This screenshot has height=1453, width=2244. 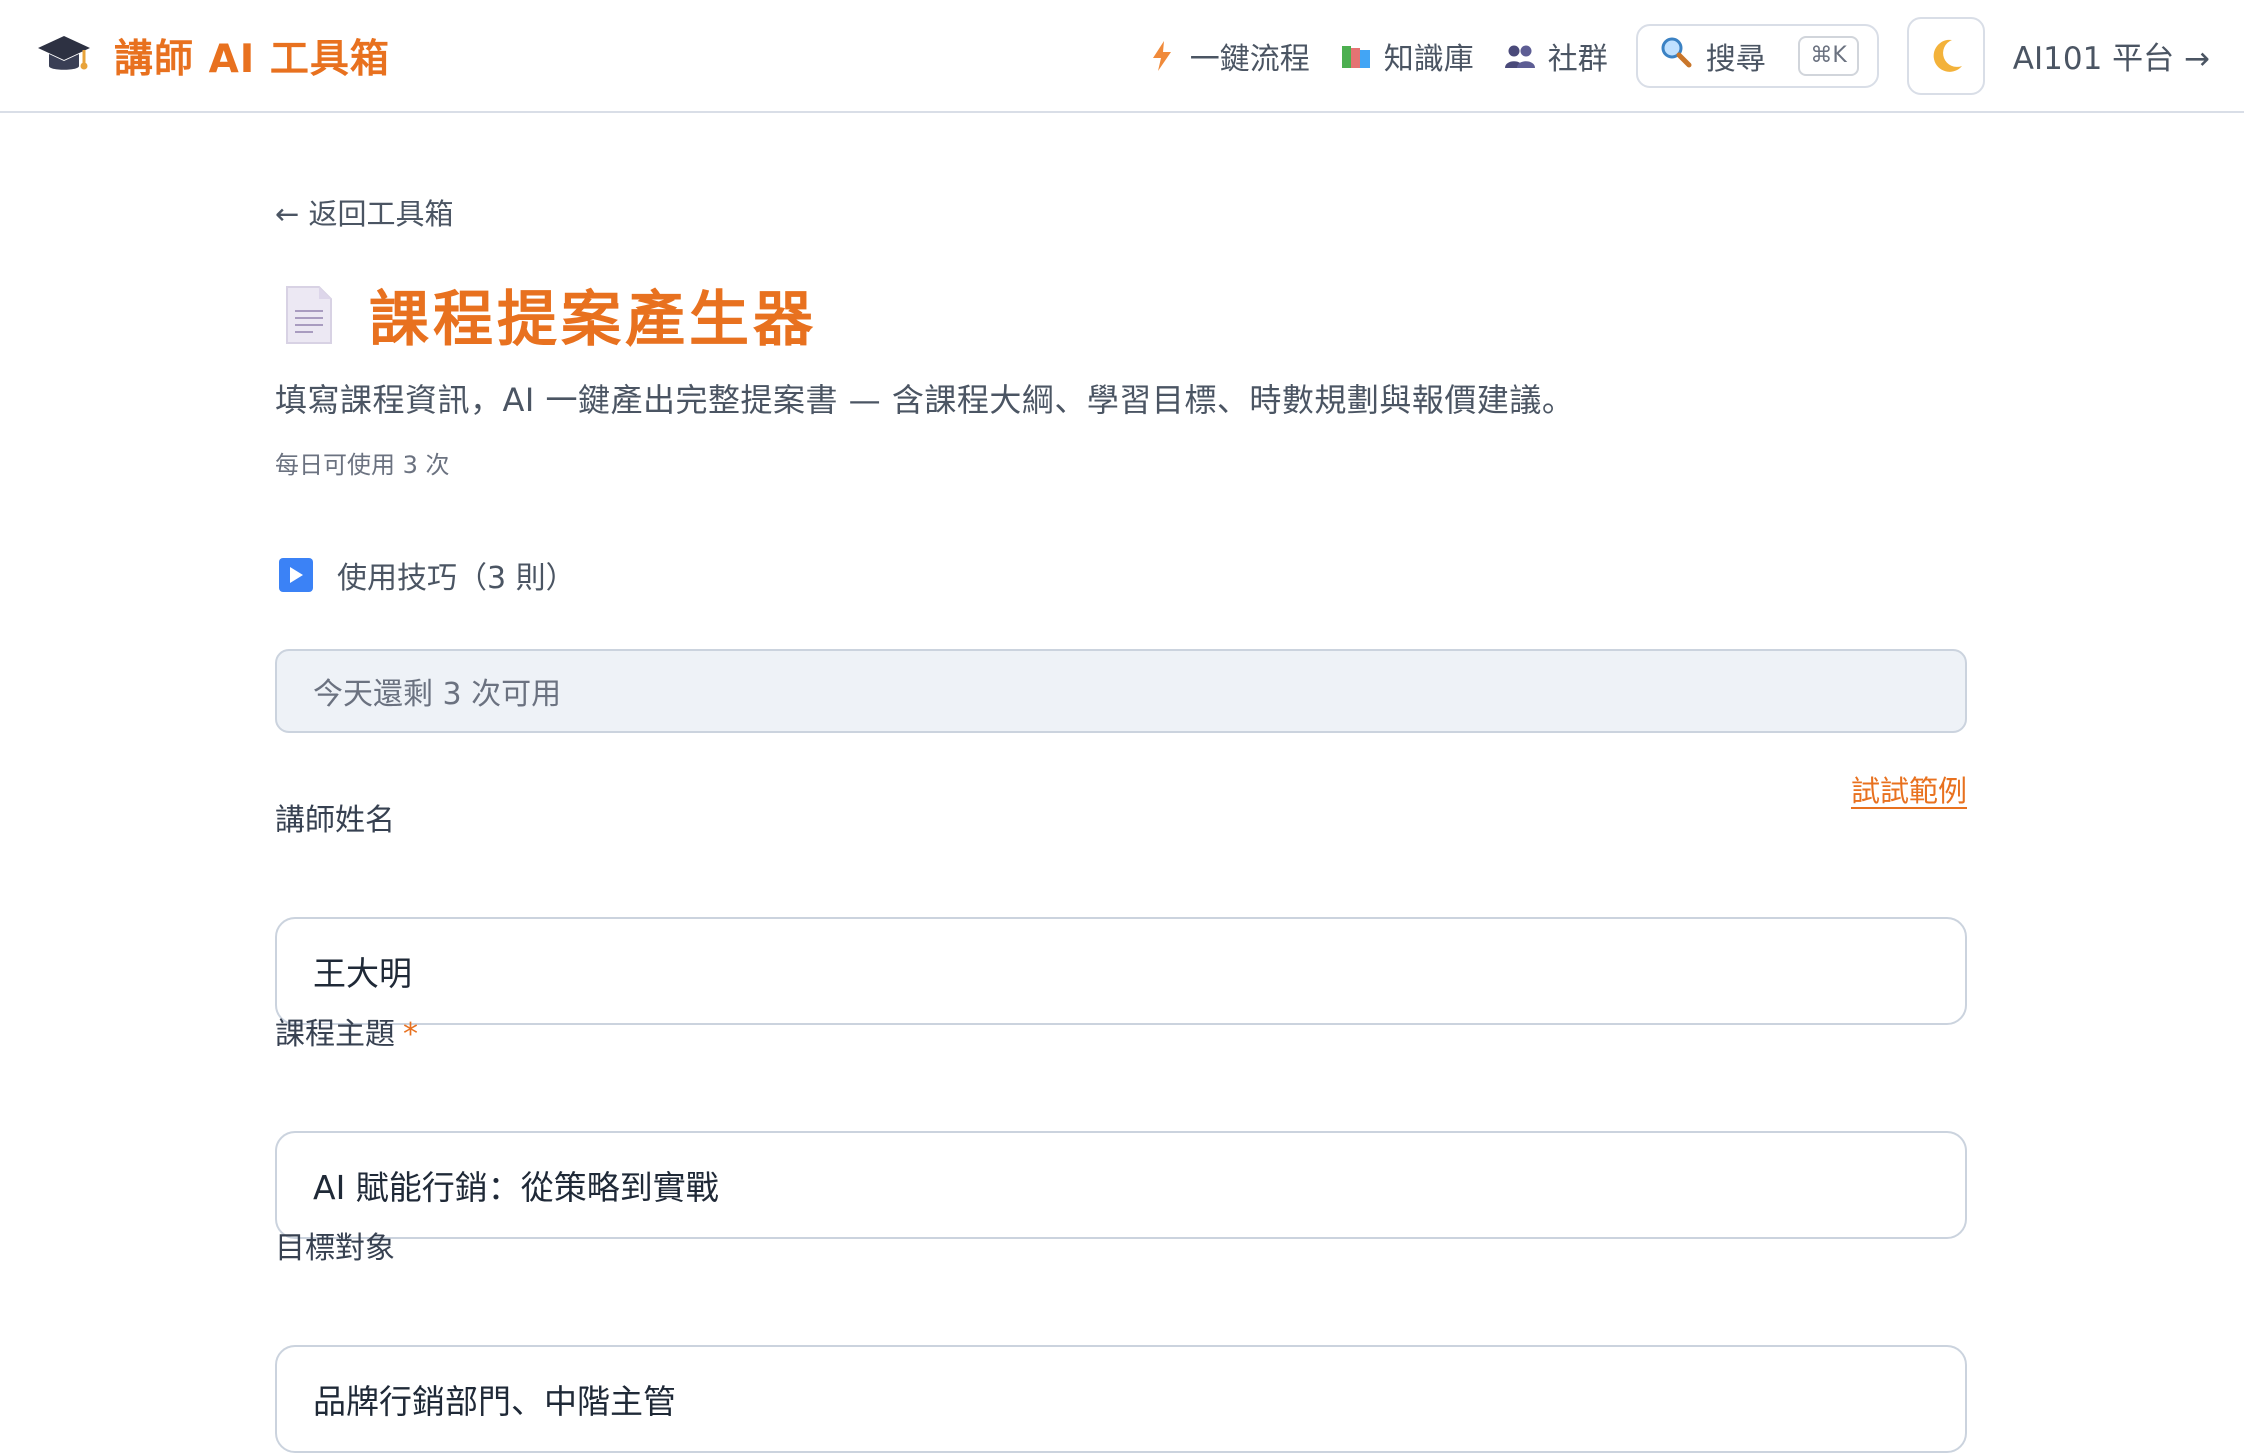 I want to click on tips-toggle: 使用技巧（3 則）, so click(x=425, y=575).